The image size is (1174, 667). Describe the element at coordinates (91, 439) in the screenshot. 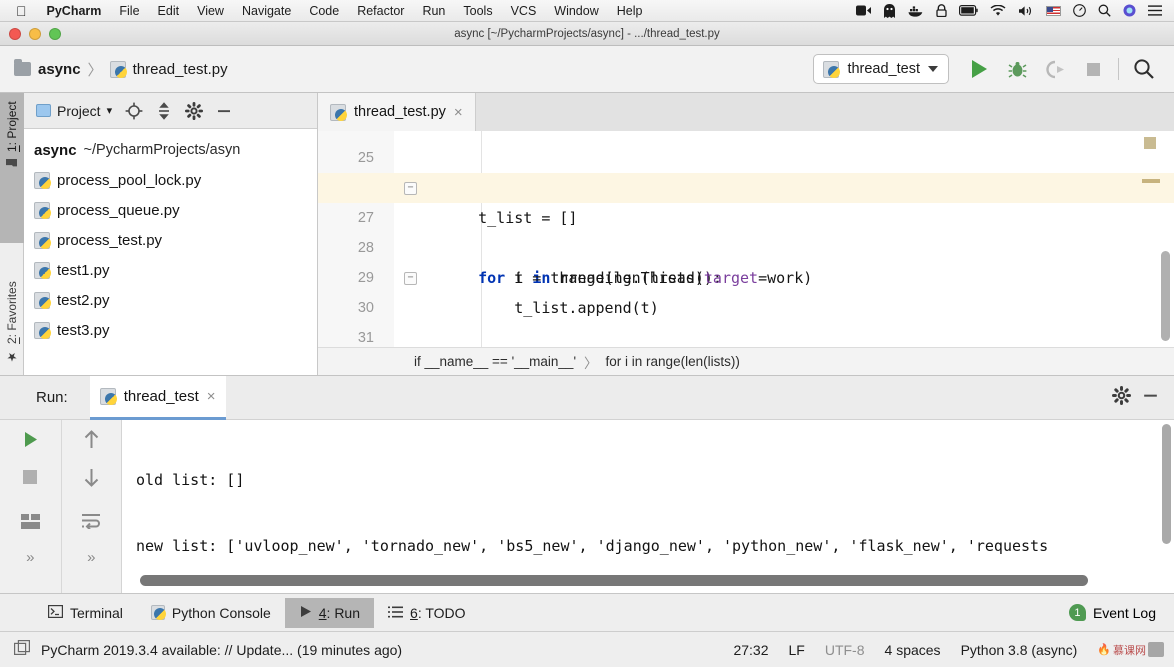

I see `up-arrow-button` at that location.